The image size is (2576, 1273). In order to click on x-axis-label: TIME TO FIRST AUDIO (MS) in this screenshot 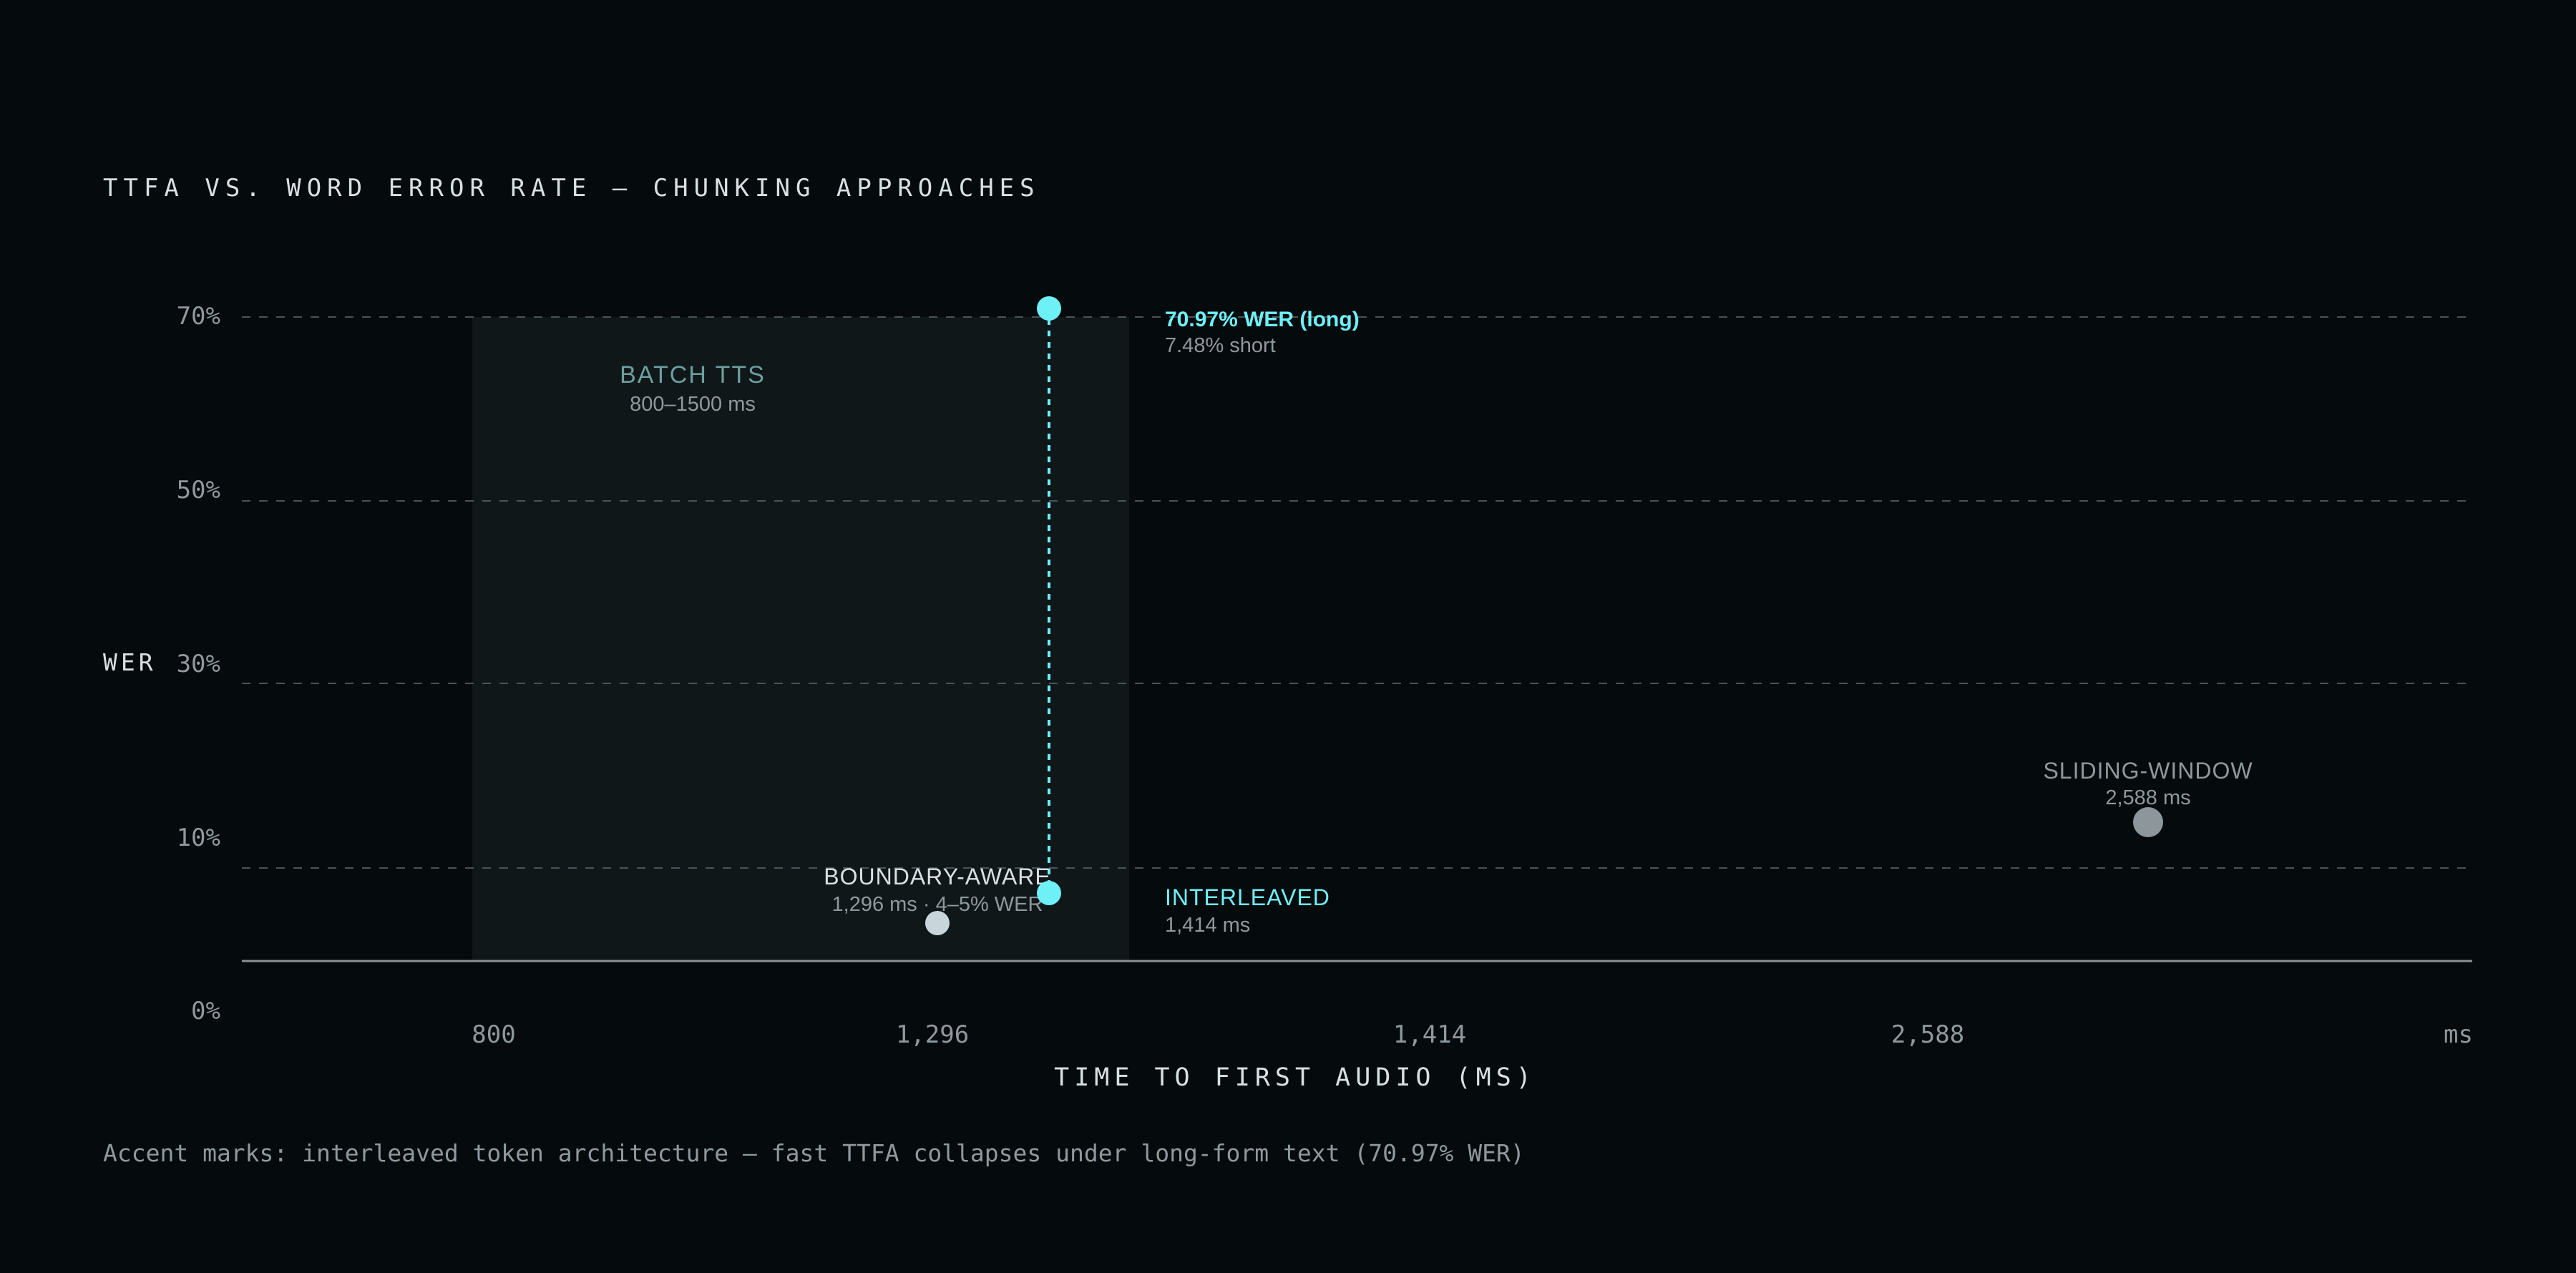, I will do `click(1295, 1078)`.